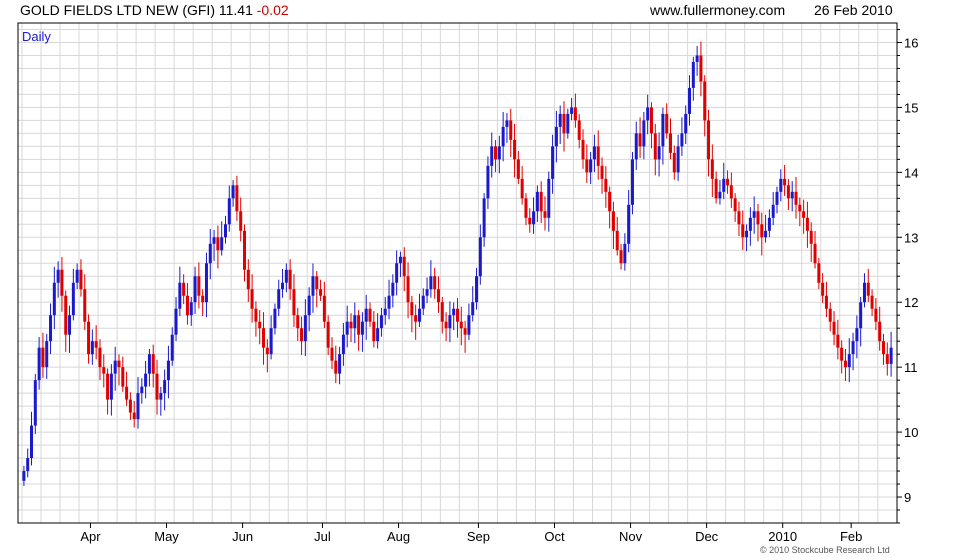  I want to click on y-tick-label: 12, so click(911, 302).